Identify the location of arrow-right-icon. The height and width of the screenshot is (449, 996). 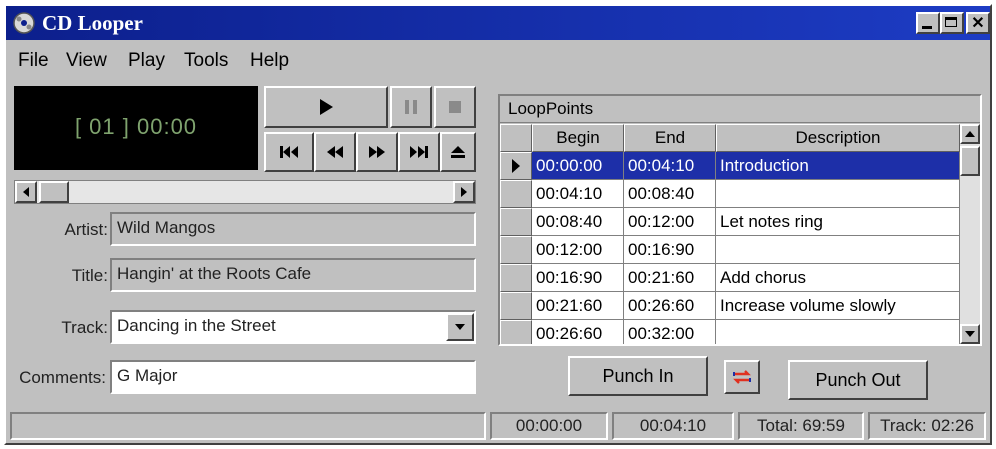
(464, 192).